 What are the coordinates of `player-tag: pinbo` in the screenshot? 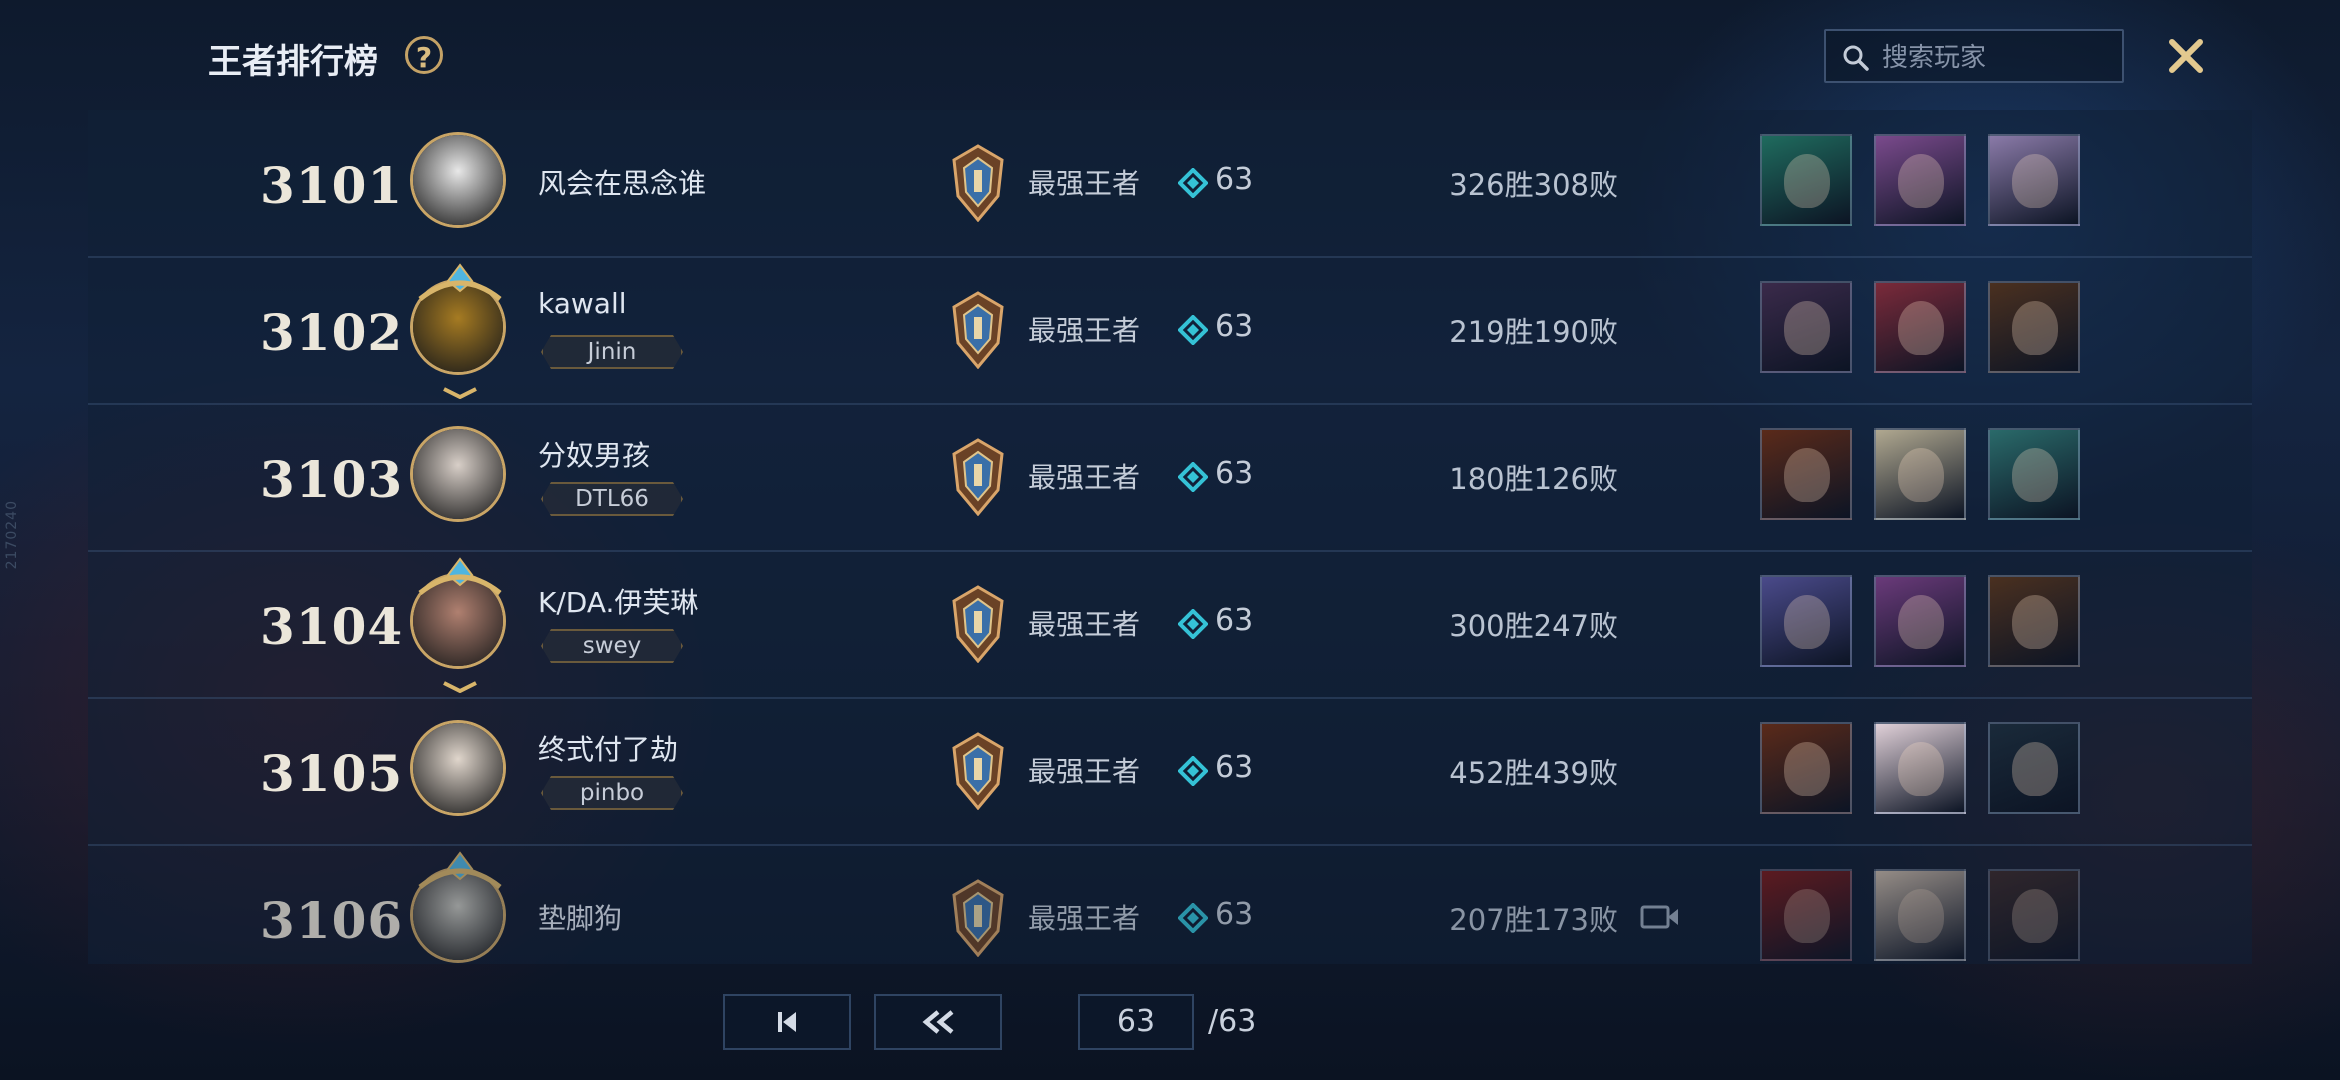 It's located at (612, 793).